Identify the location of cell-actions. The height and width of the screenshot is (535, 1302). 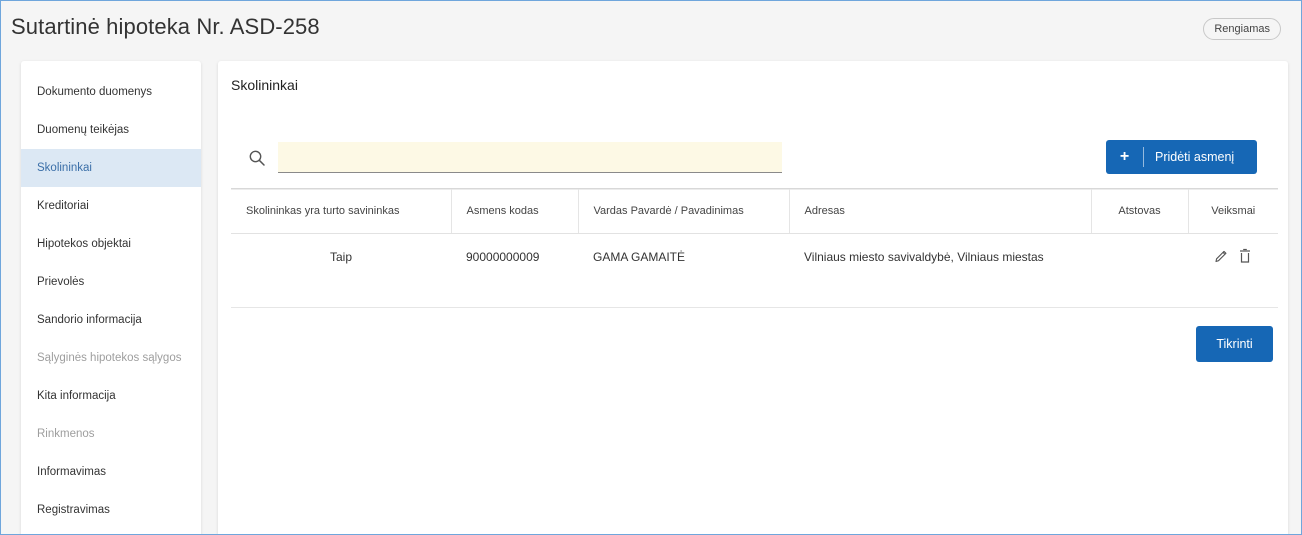
(1233, 257).